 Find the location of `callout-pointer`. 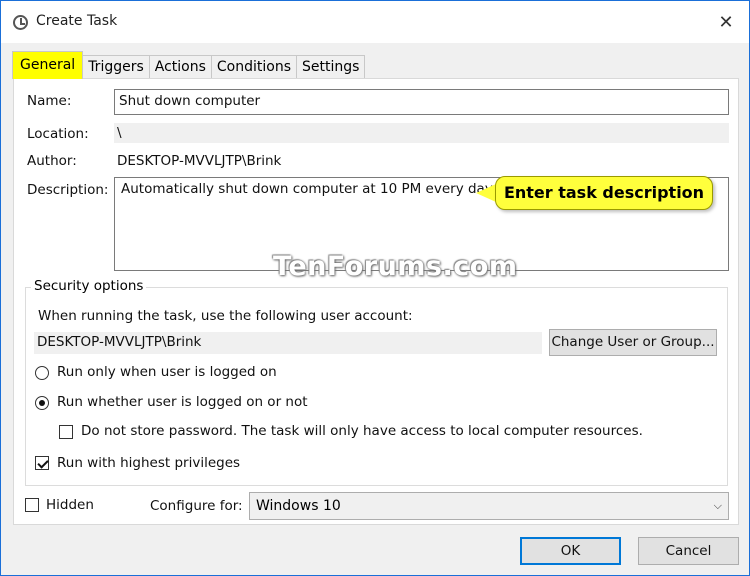

callout-pointer is located at coordinates (486, 193).